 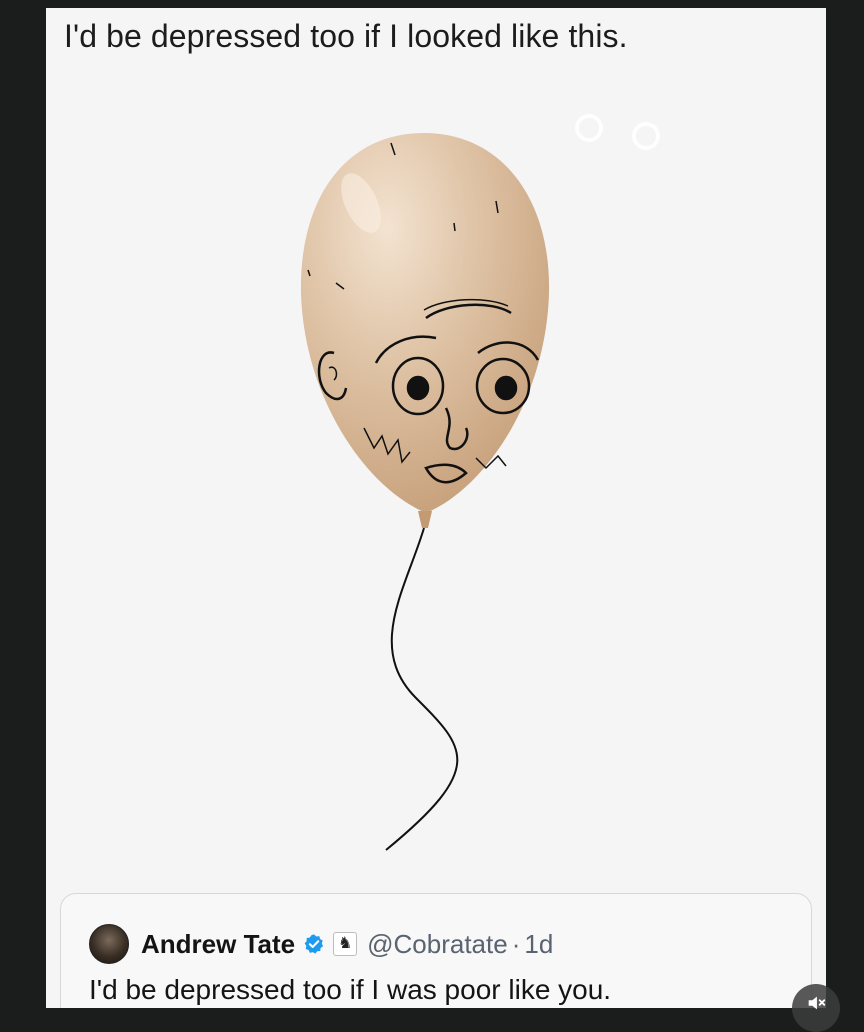 I want to click on display-name: Andrew Tate, so click(x=218, y=944).